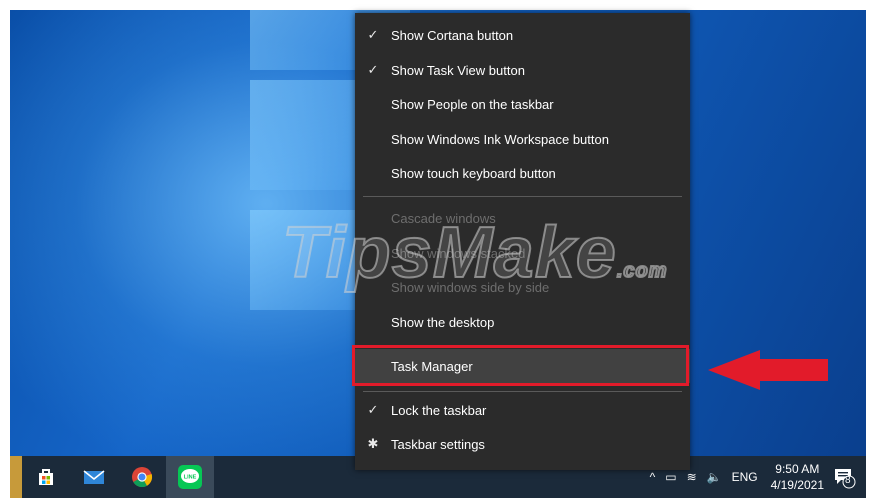  I want to click on menu-item-show-touch-keyboard: Show touch keyboard button, so click(522, 173).